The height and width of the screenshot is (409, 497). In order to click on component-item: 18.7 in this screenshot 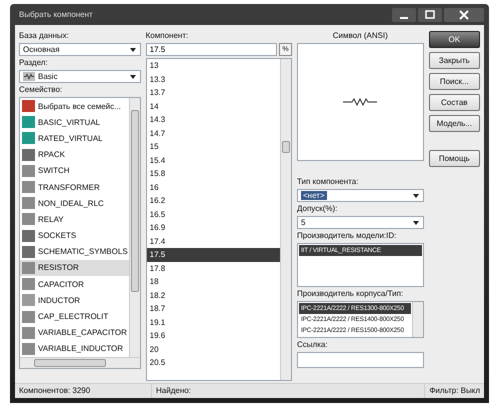, I will do `click(213, 309)`.